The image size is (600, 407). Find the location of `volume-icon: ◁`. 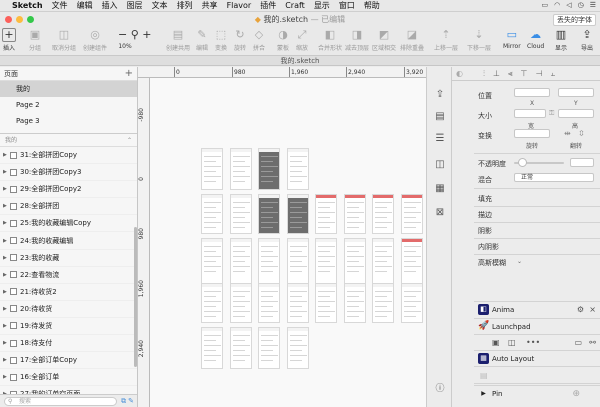

volume-icon: ◁ is located at coordinates (568, 5).